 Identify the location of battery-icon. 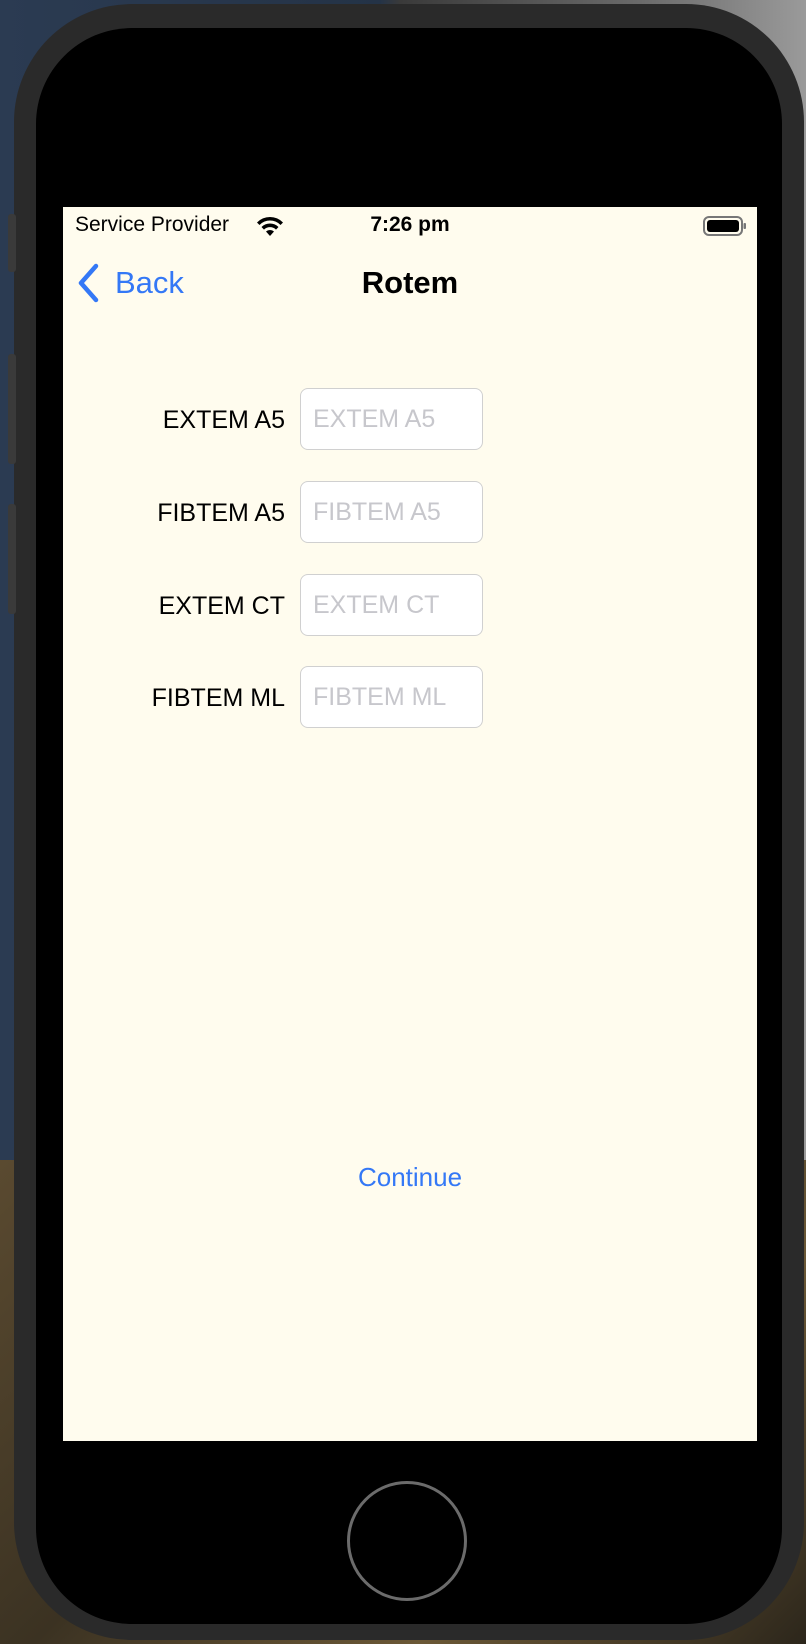
(724, 226).